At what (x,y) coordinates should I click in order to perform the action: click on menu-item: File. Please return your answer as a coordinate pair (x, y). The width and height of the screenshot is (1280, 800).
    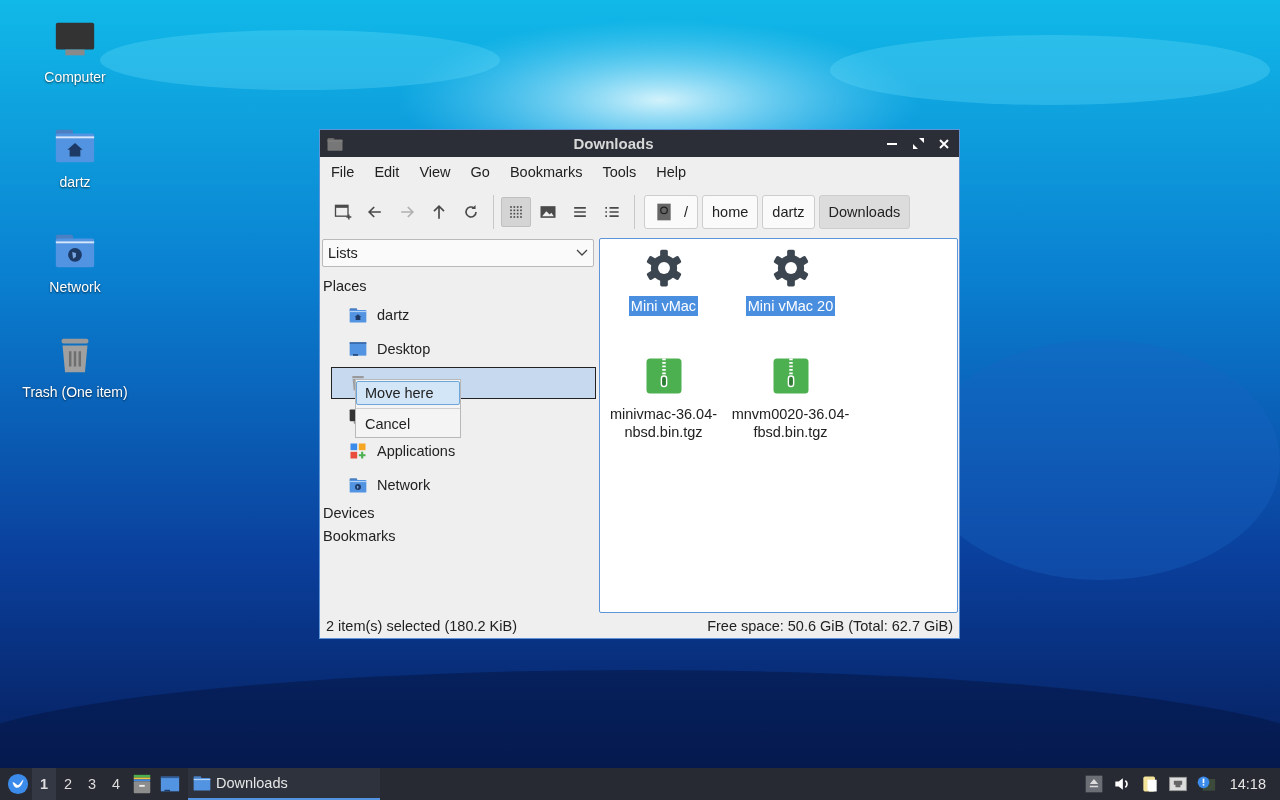
    Looking at the image, I should click on (343, 172).